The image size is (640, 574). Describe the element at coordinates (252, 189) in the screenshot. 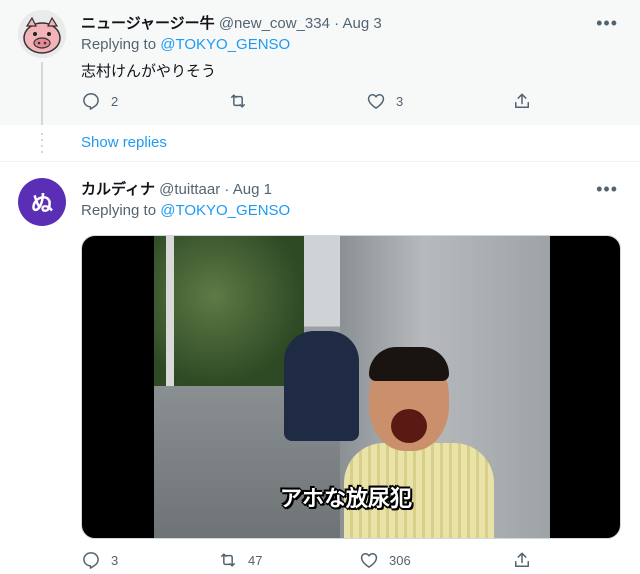

I see `tweet-date: Aug 1` at that location.